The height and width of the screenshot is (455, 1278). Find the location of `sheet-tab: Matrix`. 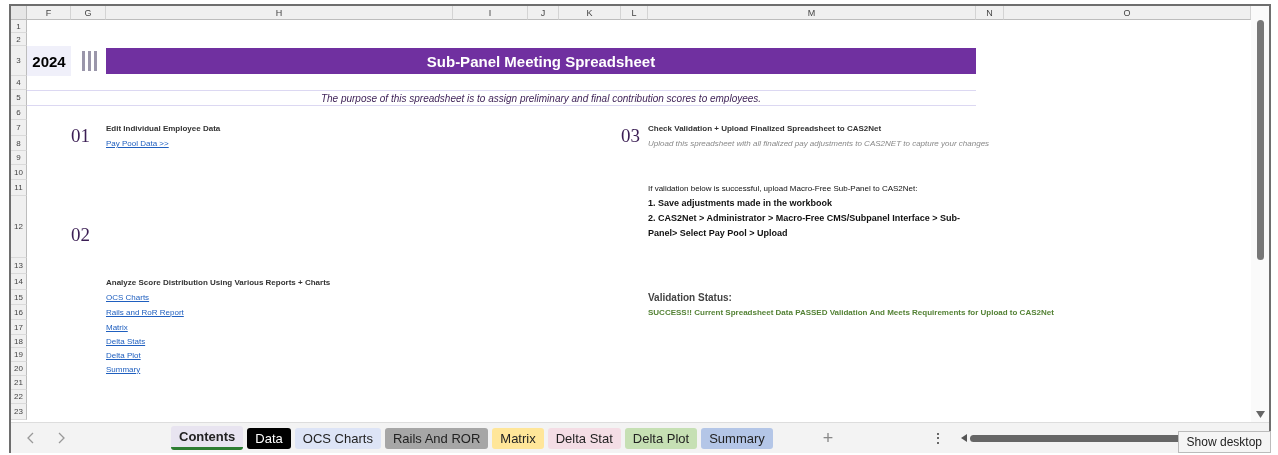

sheet-tab: Matrix is located at coordinates (518, 438).